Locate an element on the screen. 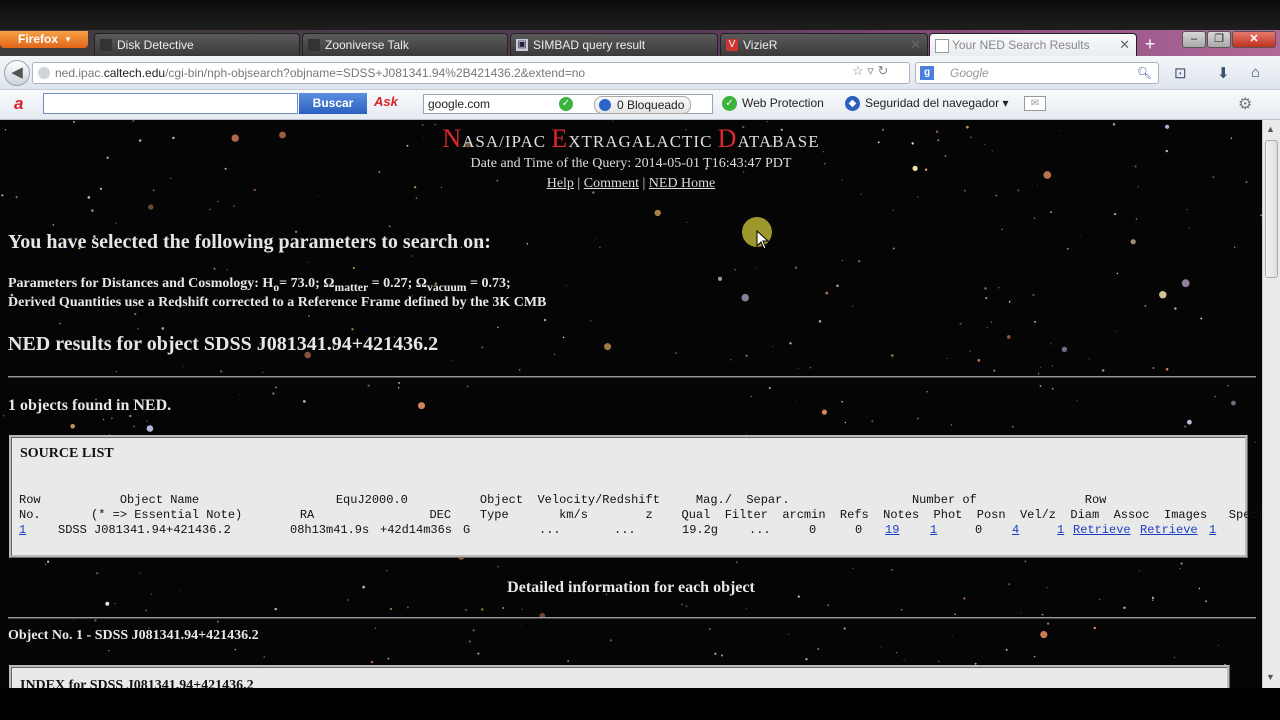 The height and width of the screenshot is (720, 1280). tab-simbad: ▣ SIMBAD query result is located at coordinates (614, 44).